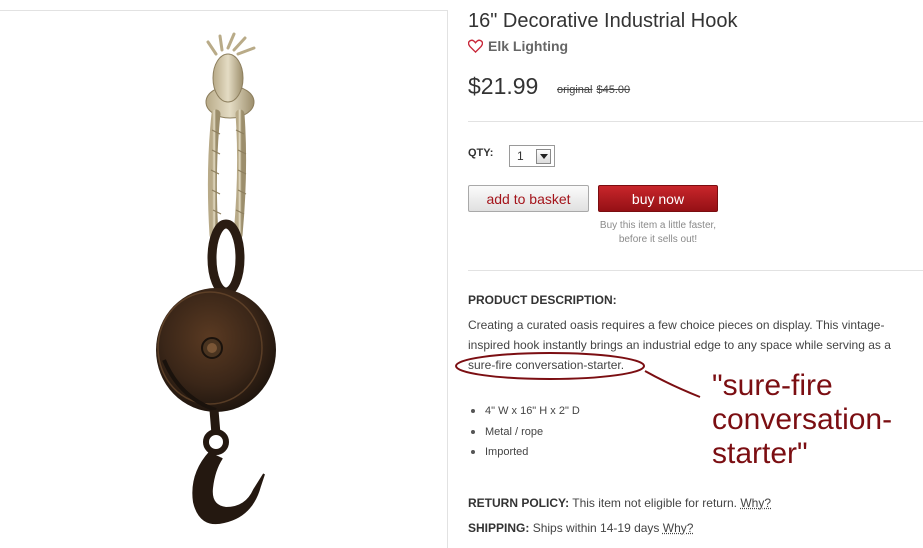 The image size is (923, 548). I want to click on shipping-info: SHIPPING: Ships within 14-19 days Why?, so click(580, 528).